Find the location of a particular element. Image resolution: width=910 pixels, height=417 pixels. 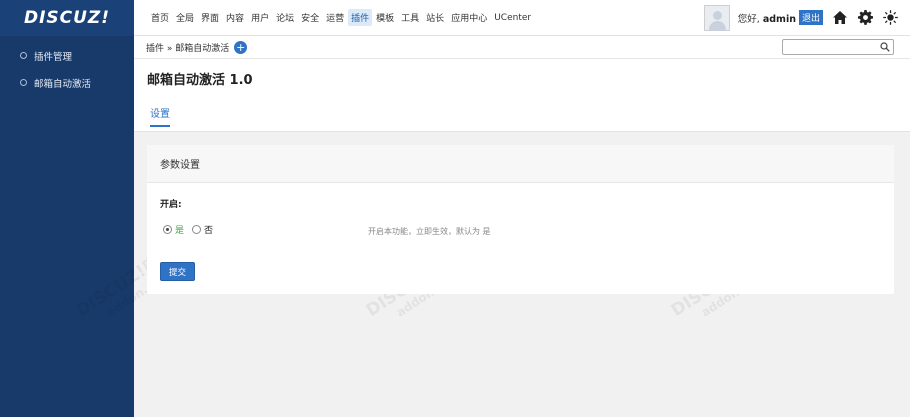

sidebar-item-plugin-manage: 插件管理 is located at coordinates (67, 55).